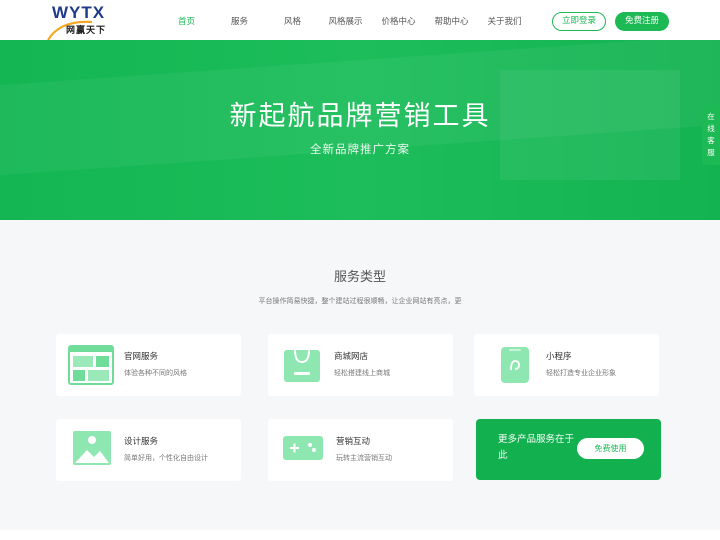  I want to click on service-card-design: 设计服务 简单好用，个性化自由设计, so click(148, 450).